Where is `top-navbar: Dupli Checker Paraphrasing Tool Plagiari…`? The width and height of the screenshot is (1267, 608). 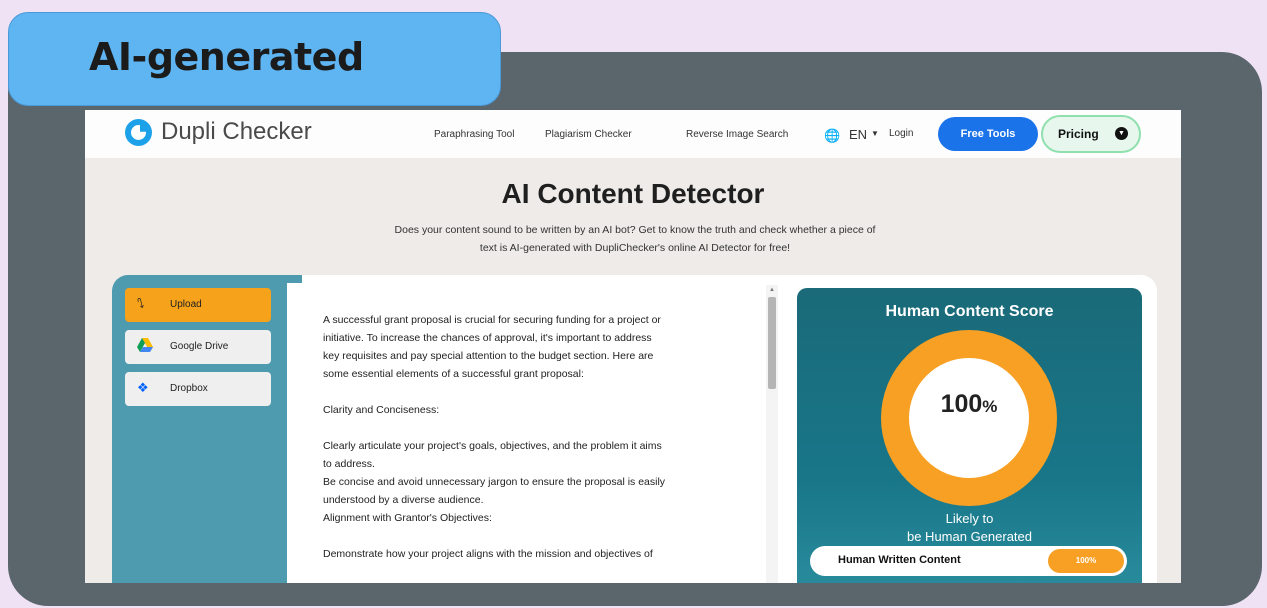
top-navbar: Dupli Checker Paraphrasing Tool Plagiari… is located at coordinates (633, 134).